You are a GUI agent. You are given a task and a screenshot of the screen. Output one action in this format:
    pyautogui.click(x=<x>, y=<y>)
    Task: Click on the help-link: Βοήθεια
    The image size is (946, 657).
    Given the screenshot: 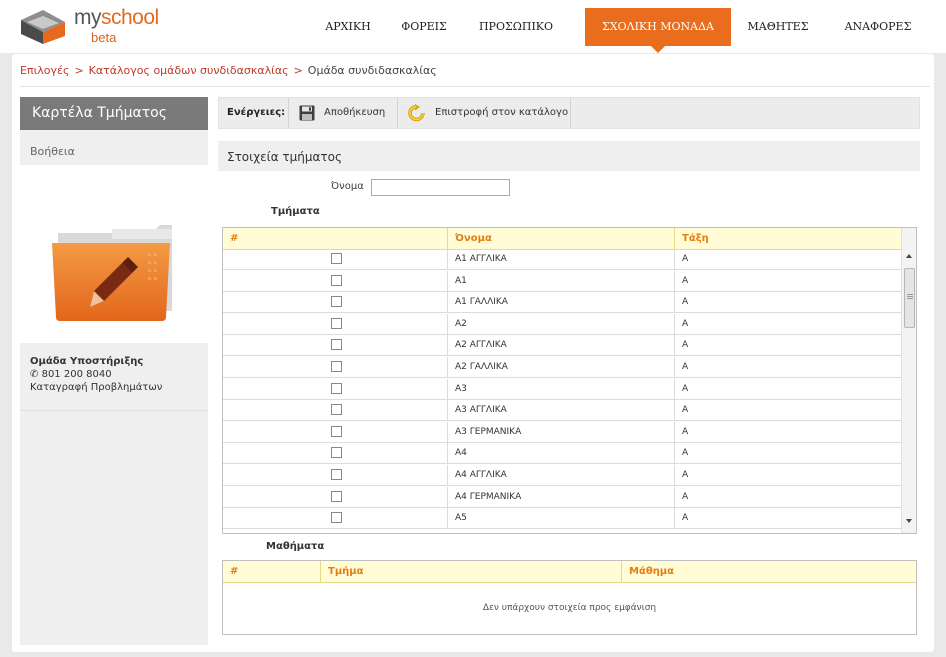 What is the action you would take?
    pyautogui.click(x=52, y=151)
    